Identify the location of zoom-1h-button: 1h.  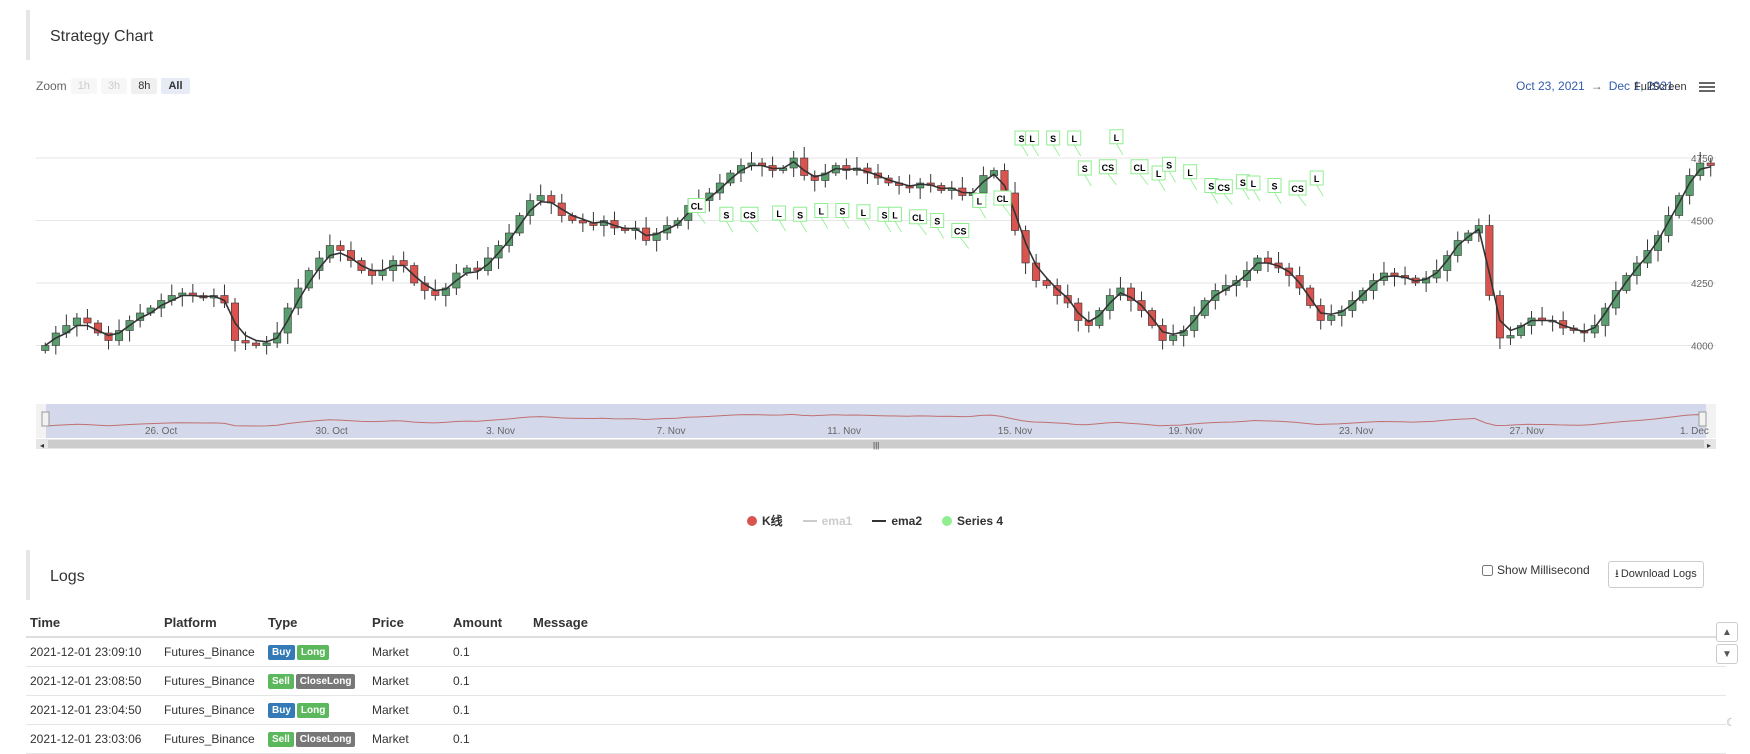
(83, 86).